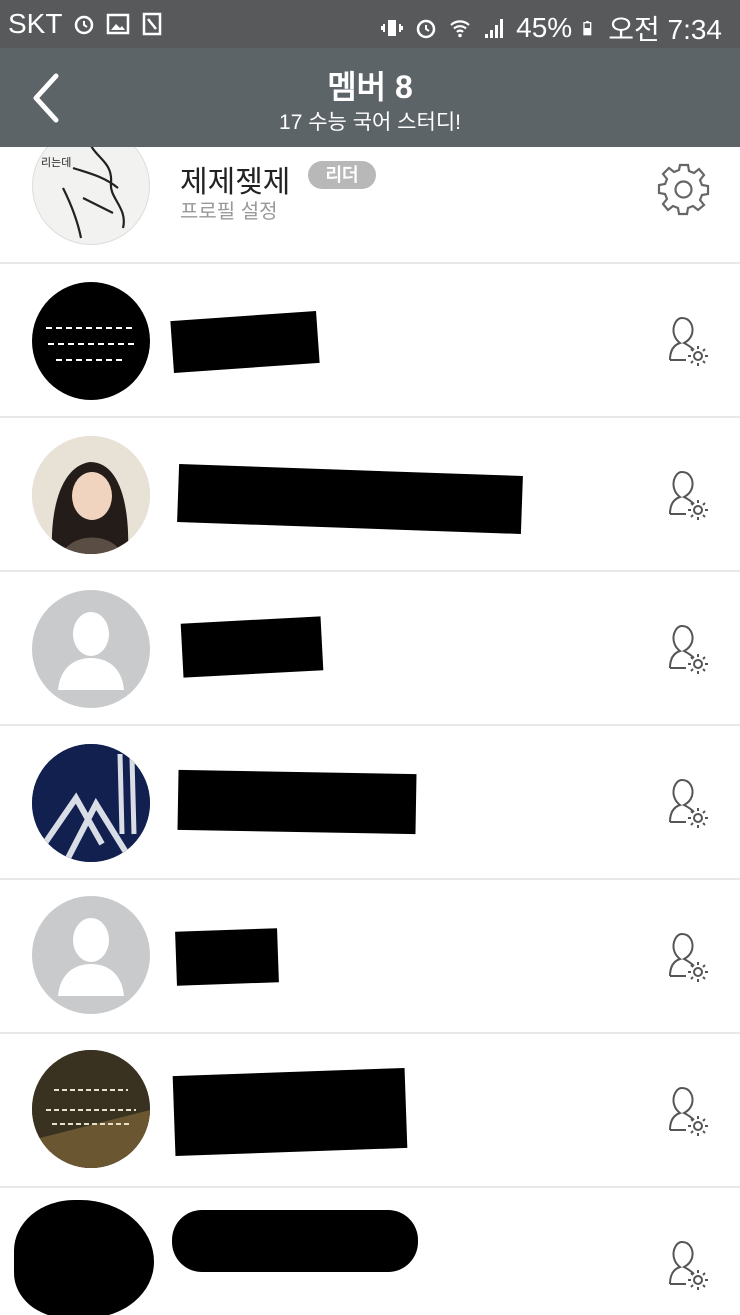  I want to click on profile-settings-label: 프로필 설정, so click(229, 212).